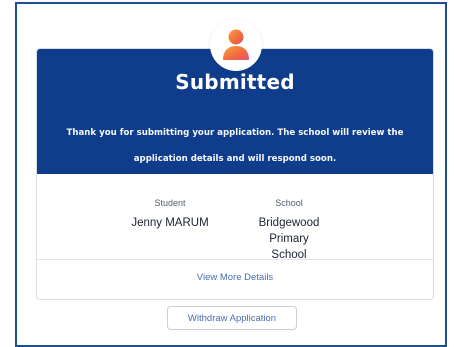  What do you see at coordinates (170, 203) in the screenshot?
I see `student-label: Student` at bounding box center [170, 203].